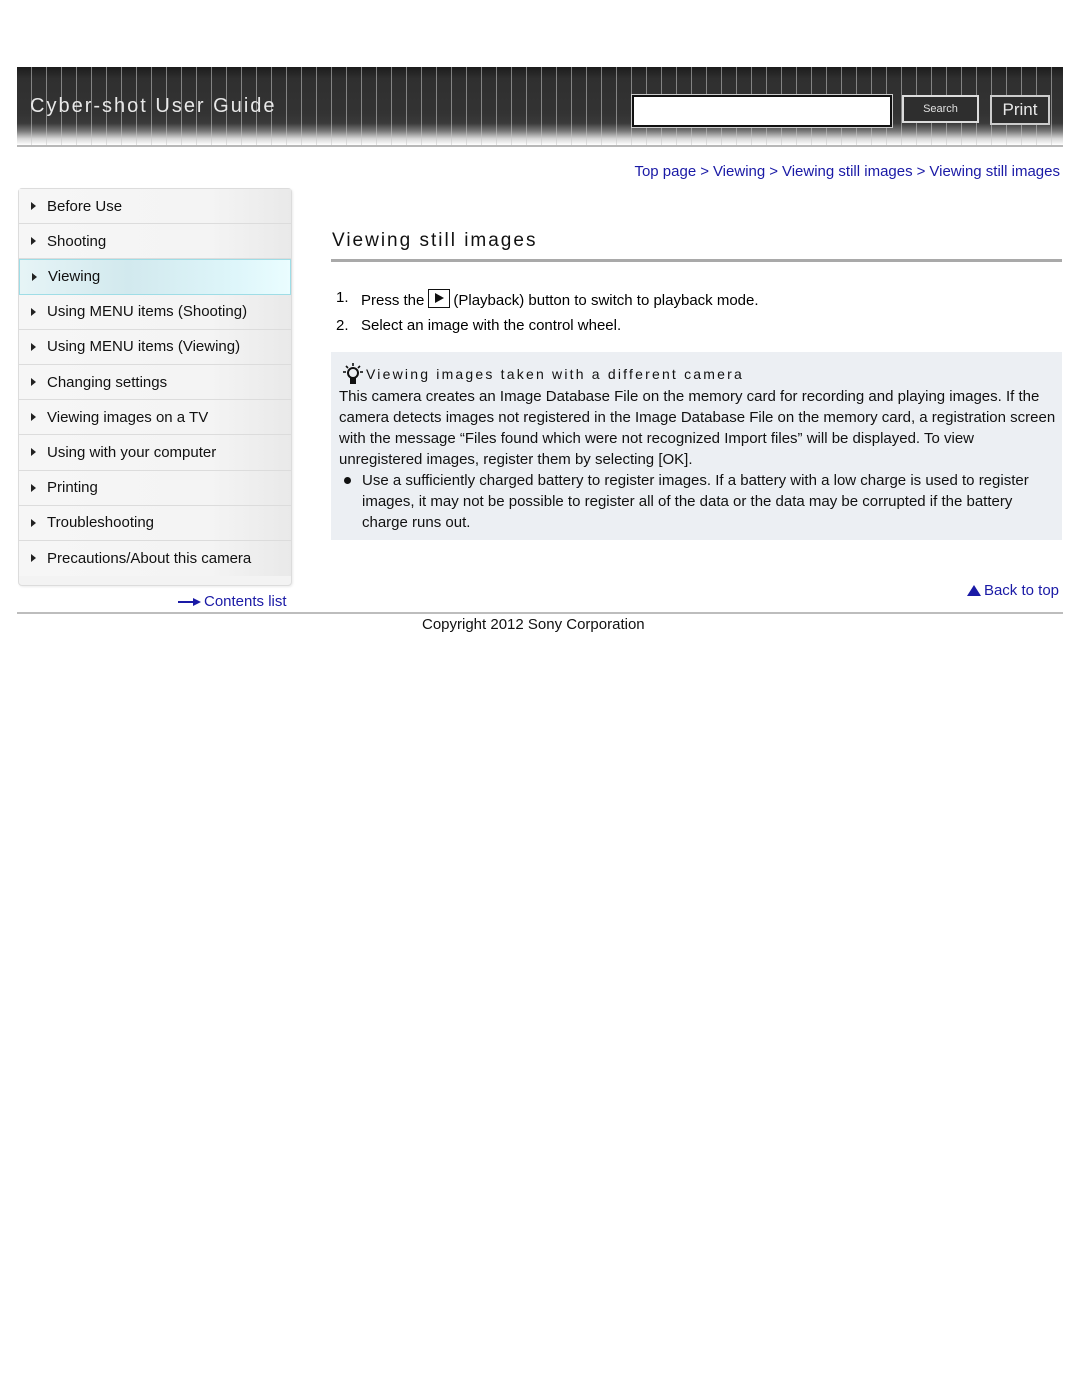  I want to click on contents-list-link: Contents list, so click(232, 601).